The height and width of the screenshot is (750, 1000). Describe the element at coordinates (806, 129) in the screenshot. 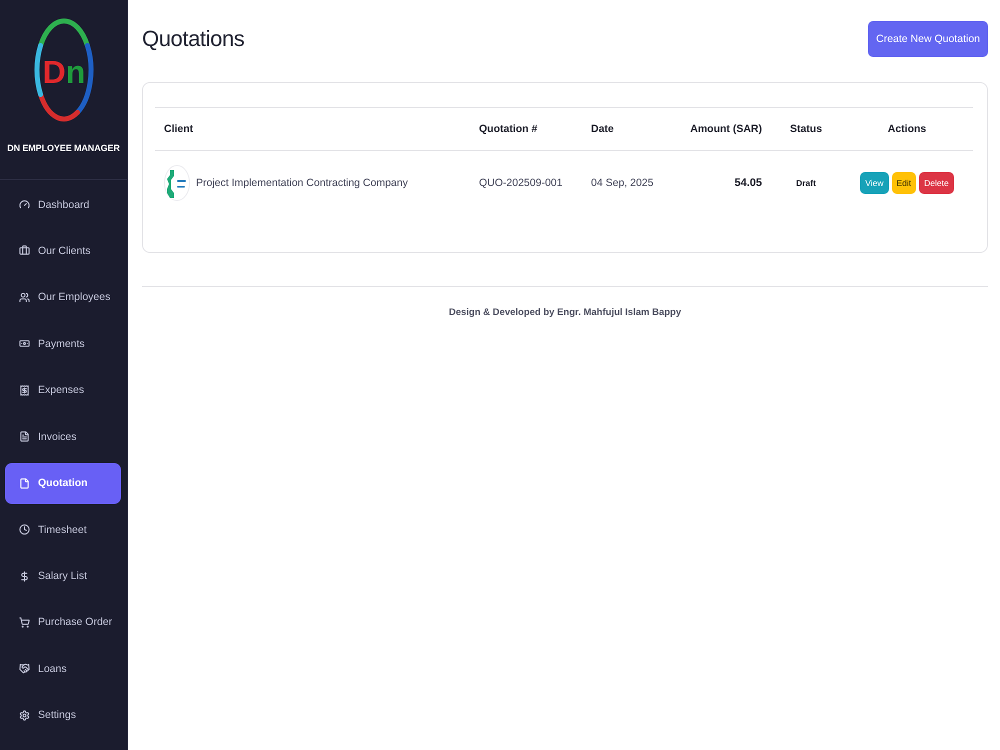

I see `column-header: Status` at that location.